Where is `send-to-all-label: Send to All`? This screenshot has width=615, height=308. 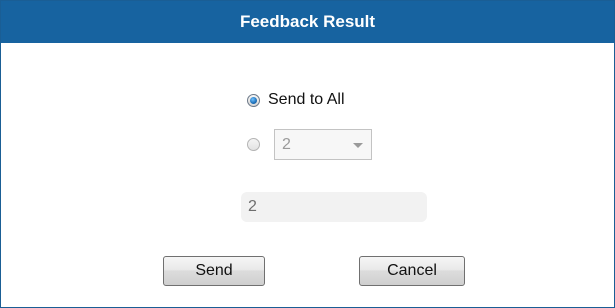
send-to-all-label: Send to All is located at coordinates (306, 100).